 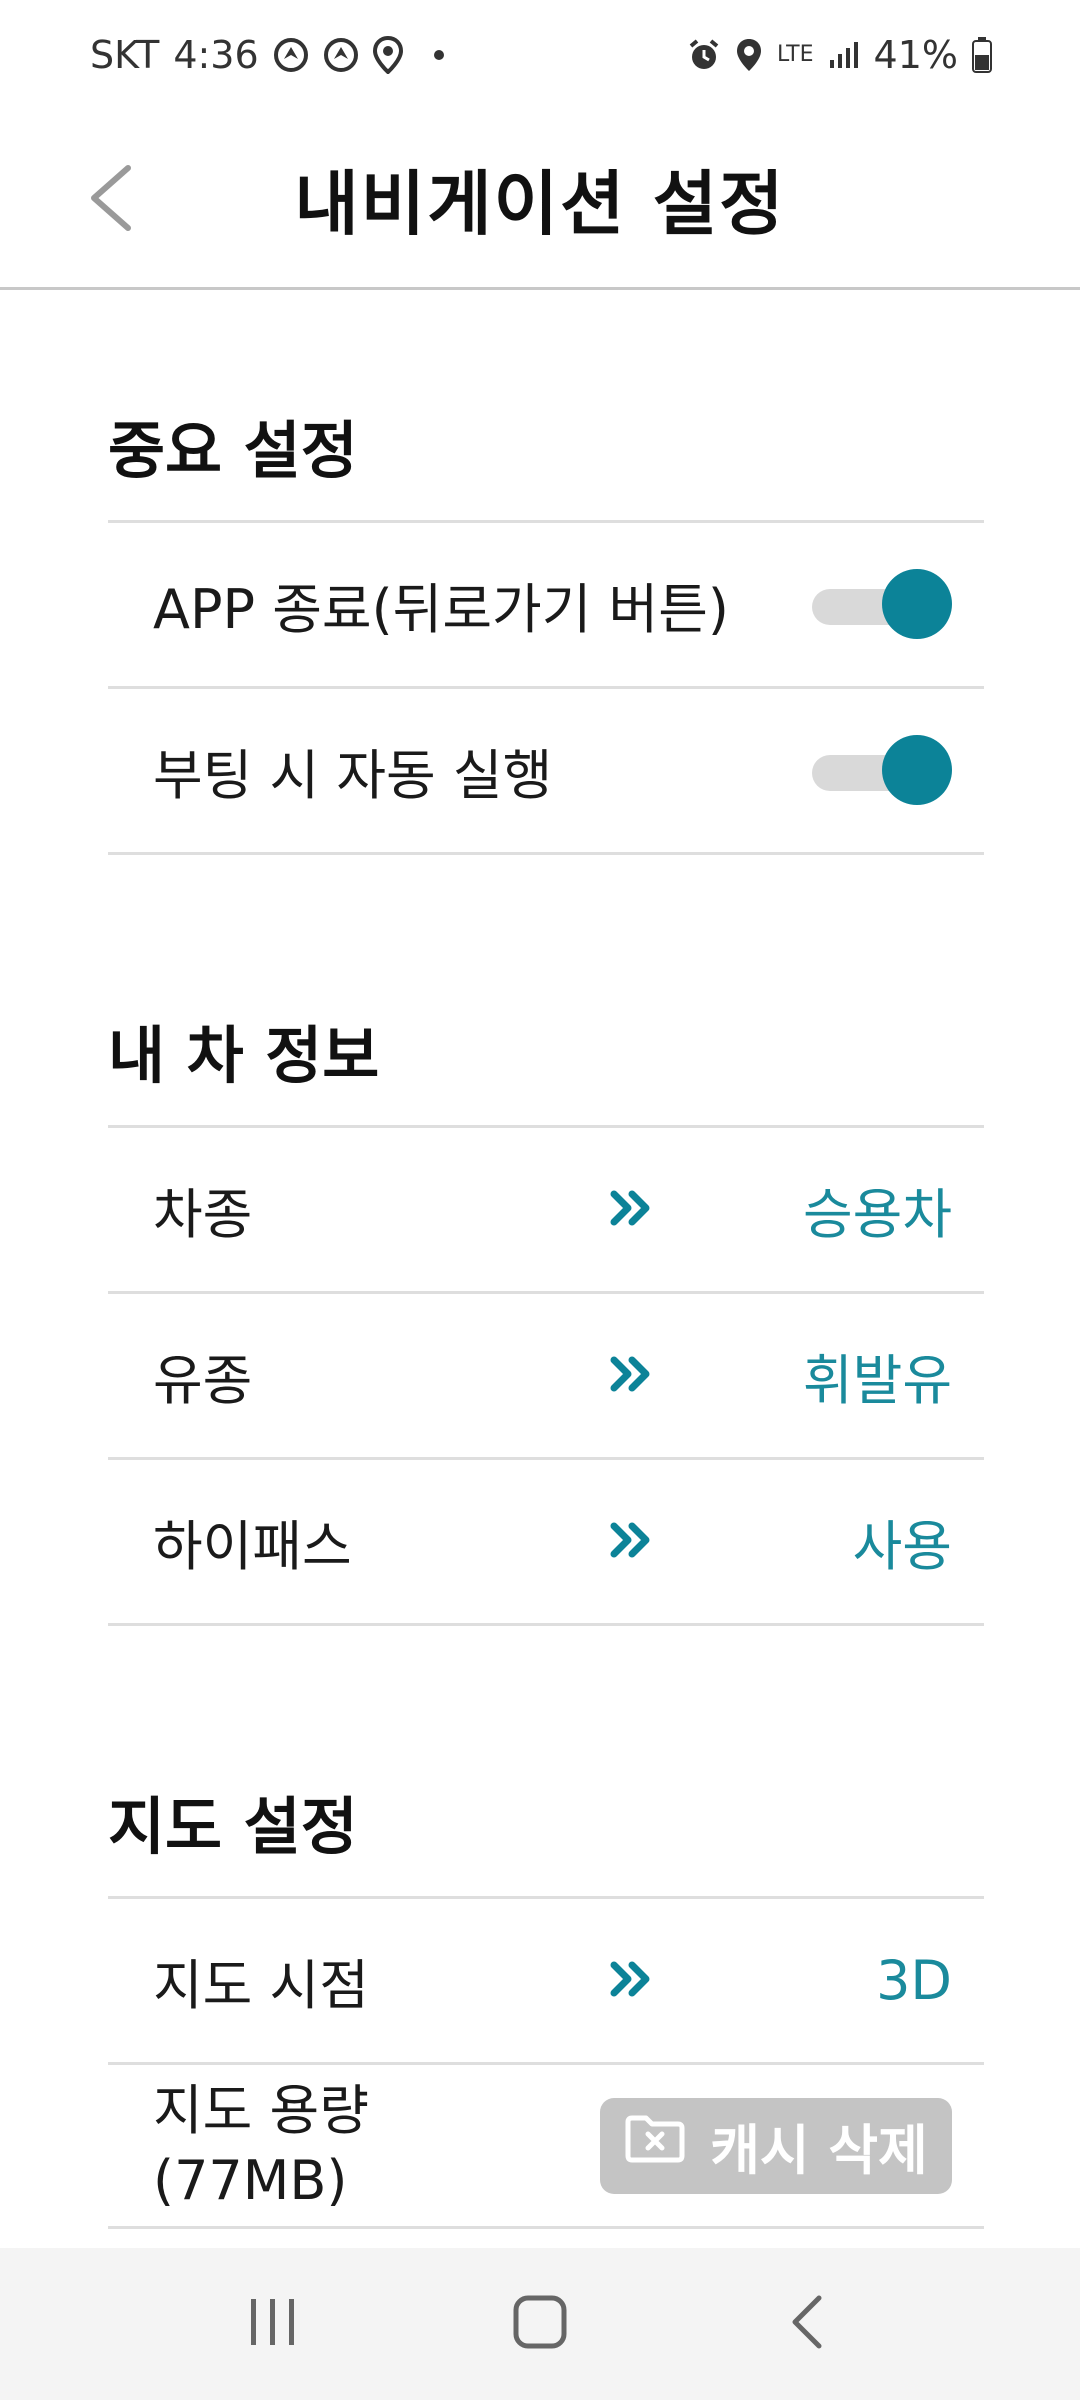 What do you see at coordinates (546, 1982) in the screenshot?
I see `setting-row-map-view: 지도 시점 3D` at bounding box center [546, 1982].